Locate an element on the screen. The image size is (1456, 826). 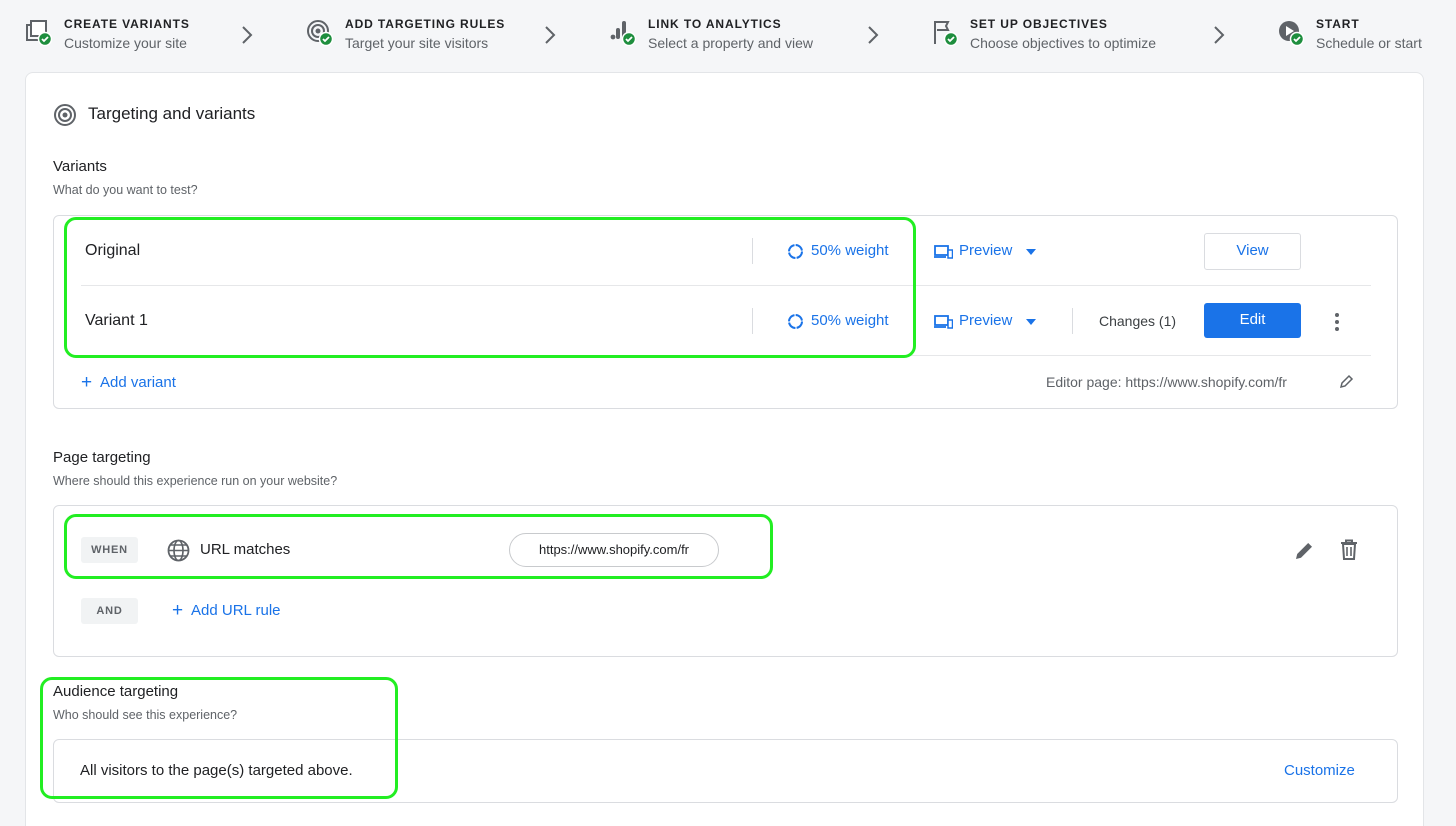
view-button: View is located at coordinates (1252, 251).